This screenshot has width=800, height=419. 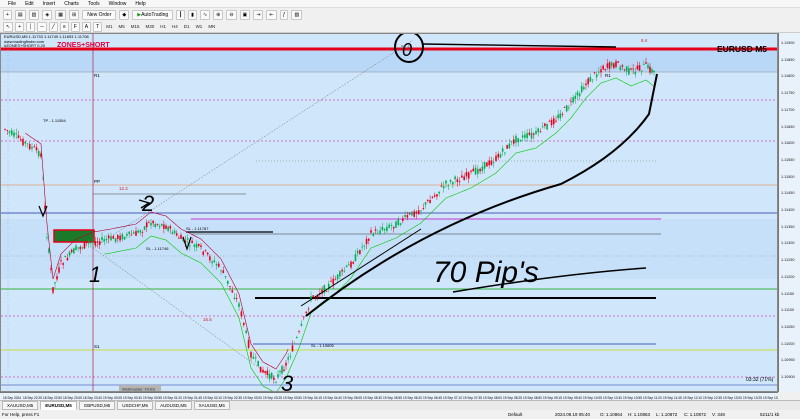 What do you see at coordinates (199, 26) in the screenshot?
I see `timeframe-w1: W1` at bounding box center [199, 26].